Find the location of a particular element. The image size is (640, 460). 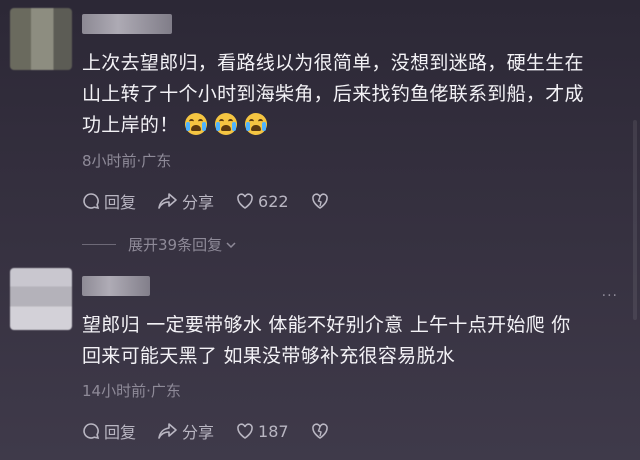

like-button: 622 is located at coordinates (262, 201).